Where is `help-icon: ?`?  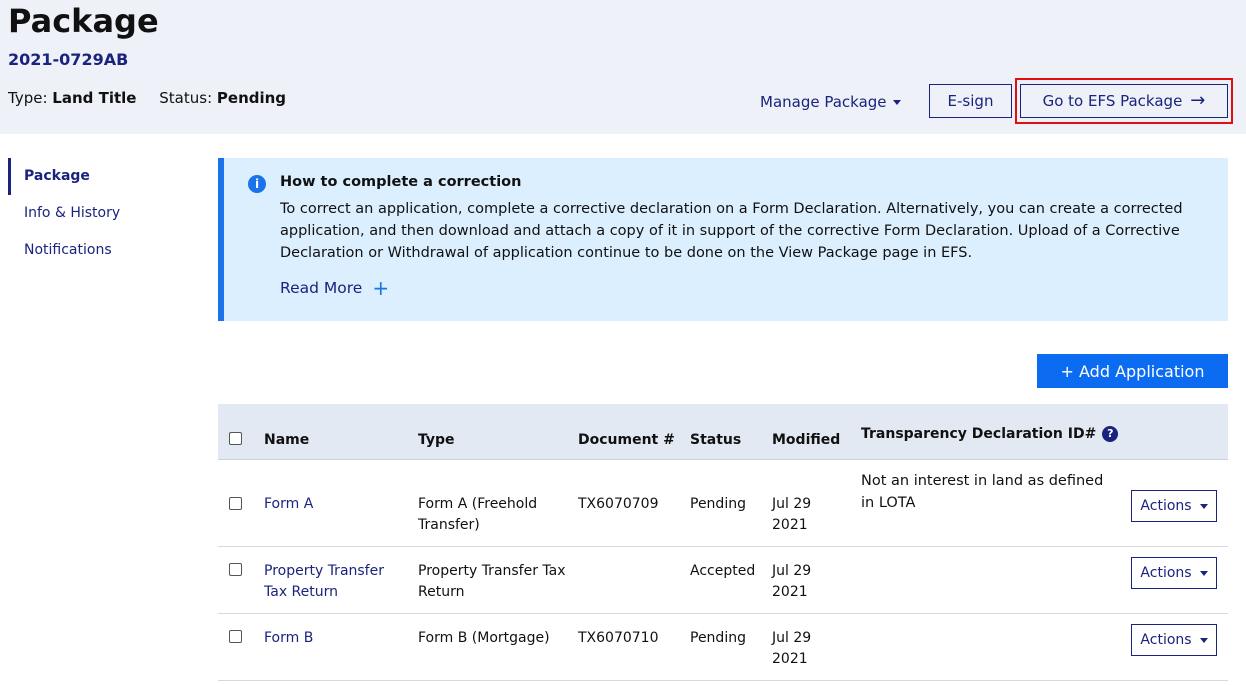 help-icon: ? is located at coordinates (1110, 434).